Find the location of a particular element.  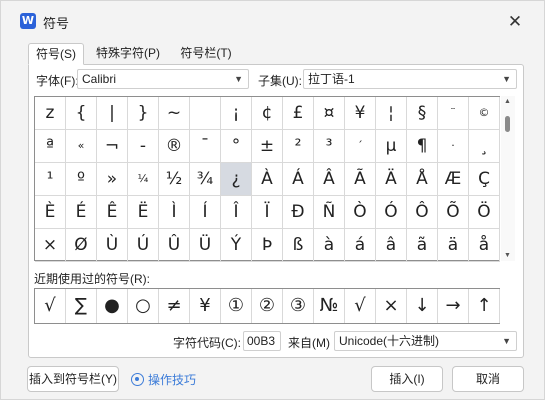

insert-to-symbol-bar-button: 插入到符号栏(Y) is located at coordinates (73, 379).